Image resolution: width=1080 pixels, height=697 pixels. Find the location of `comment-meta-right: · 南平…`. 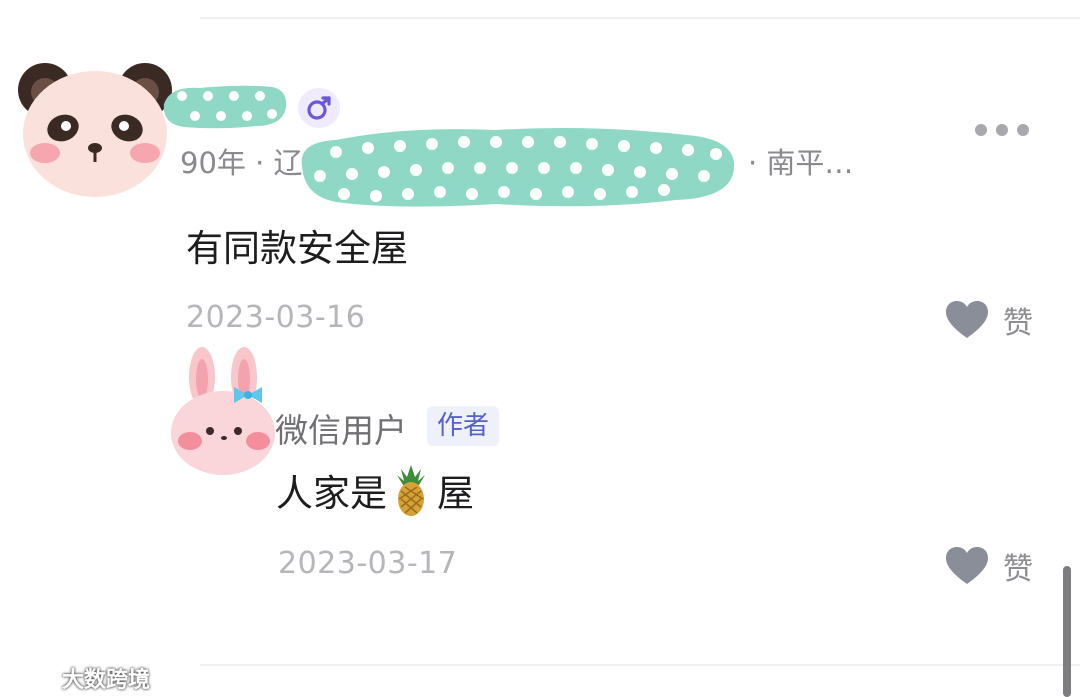

comment-meta-right: · 南平… is located at coordinates (801, 163).